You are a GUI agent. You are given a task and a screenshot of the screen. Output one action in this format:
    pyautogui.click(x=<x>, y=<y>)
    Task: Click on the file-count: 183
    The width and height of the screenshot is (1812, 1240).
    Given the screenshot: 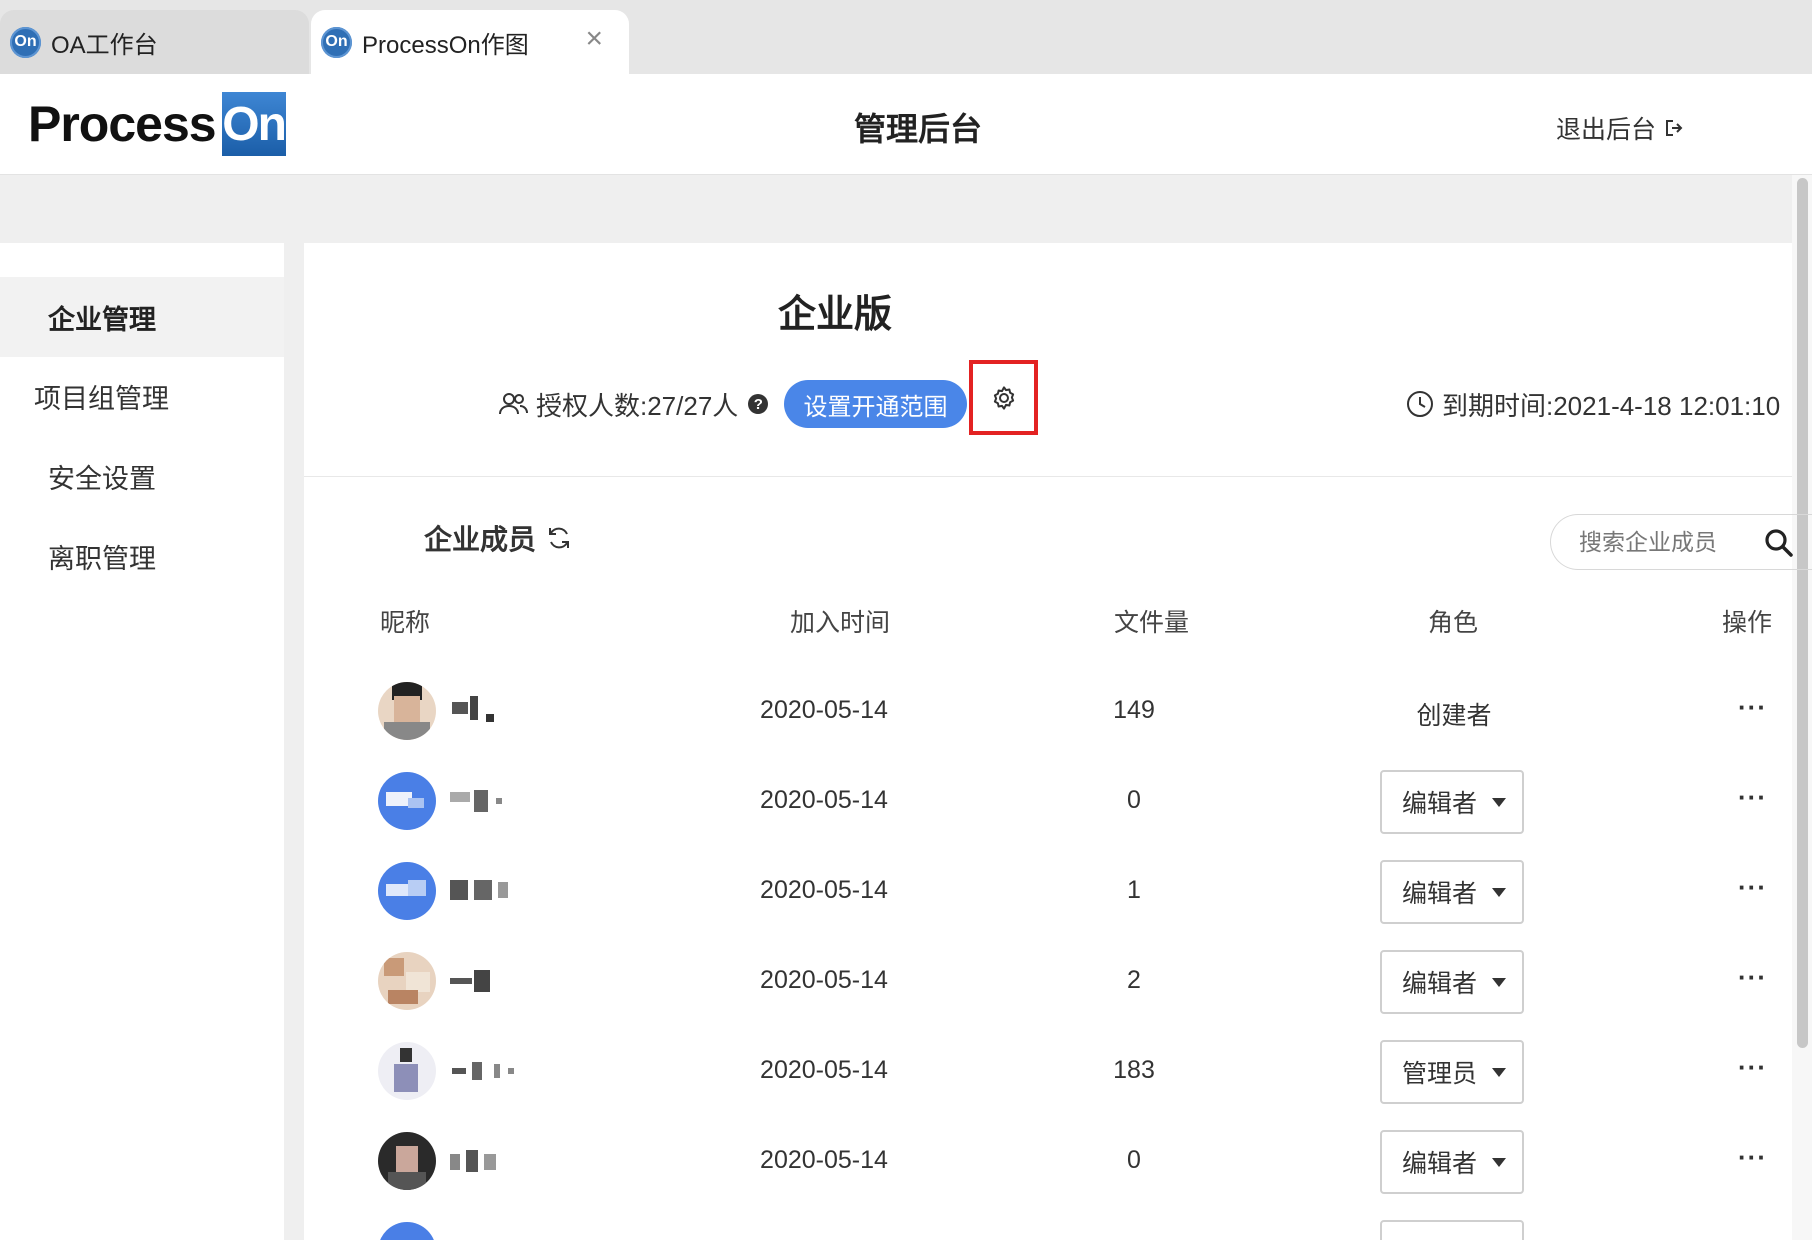 What is the action you would take?
    pyautogui.click(x=1134, y=1070)
    